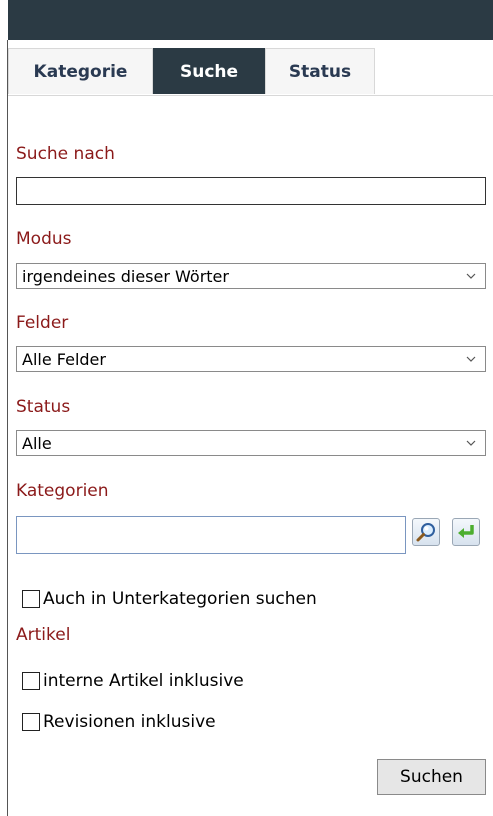 Image resolution: width=493 pixels, height=816 pixels. Describe the element at coordinates (211, 535) in the screenshot. I see `categories-input` at that location.